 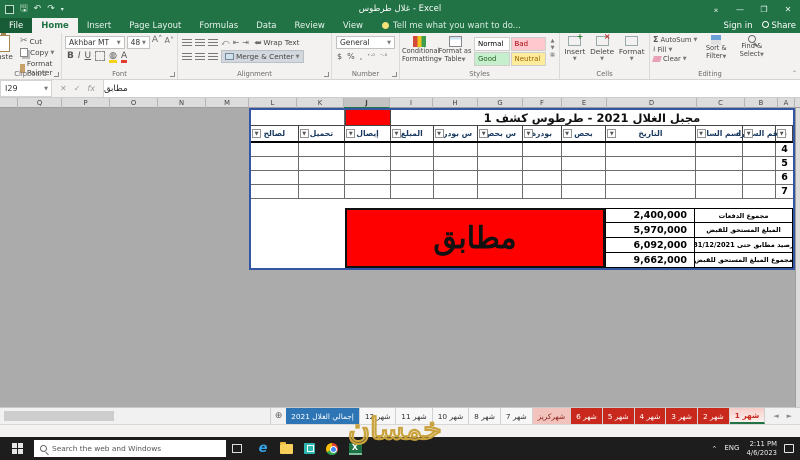 I want to click on column-header-L: L, so click(x=273, y=103).